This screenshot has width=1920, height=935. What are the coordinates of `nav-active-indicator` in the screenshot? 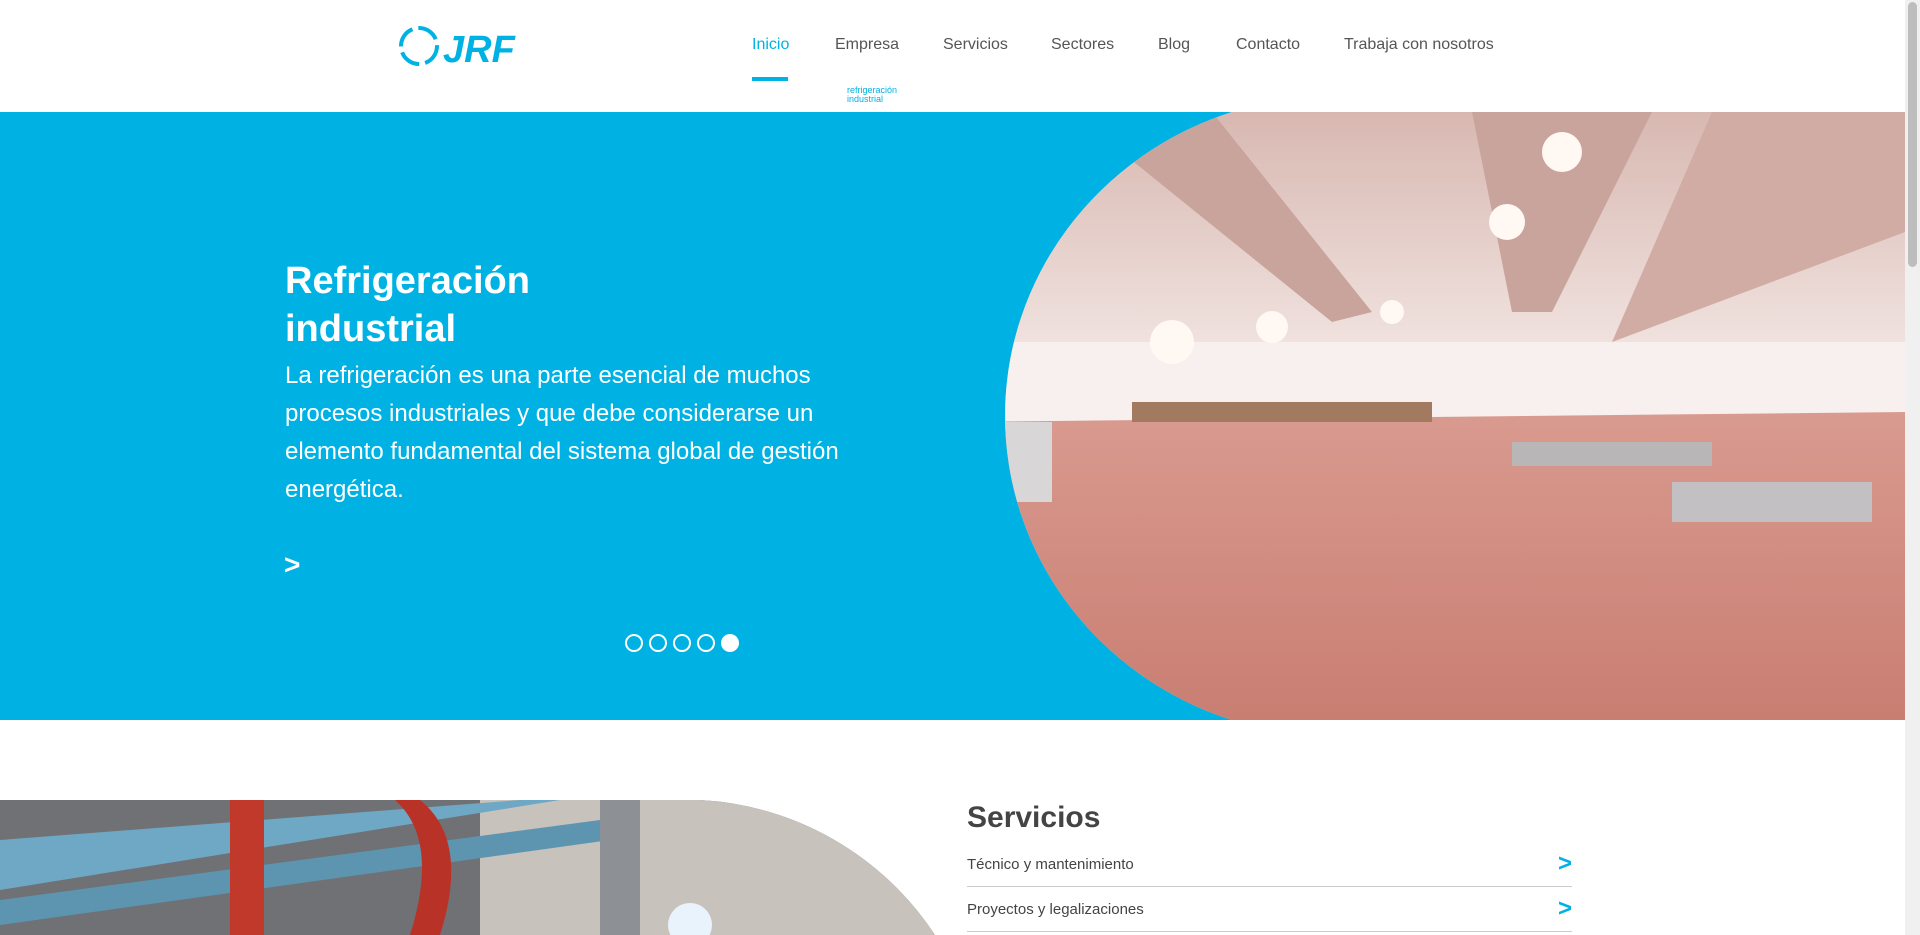 It's located at (770, 79).